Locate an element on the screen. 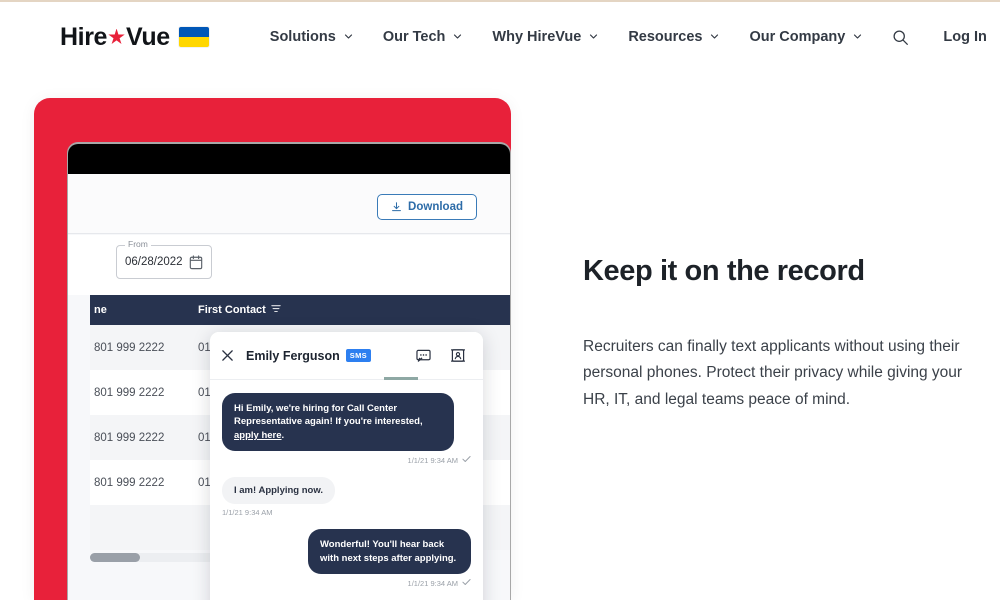  nav-label-resources: Resources is located at coordinates (665, 37).